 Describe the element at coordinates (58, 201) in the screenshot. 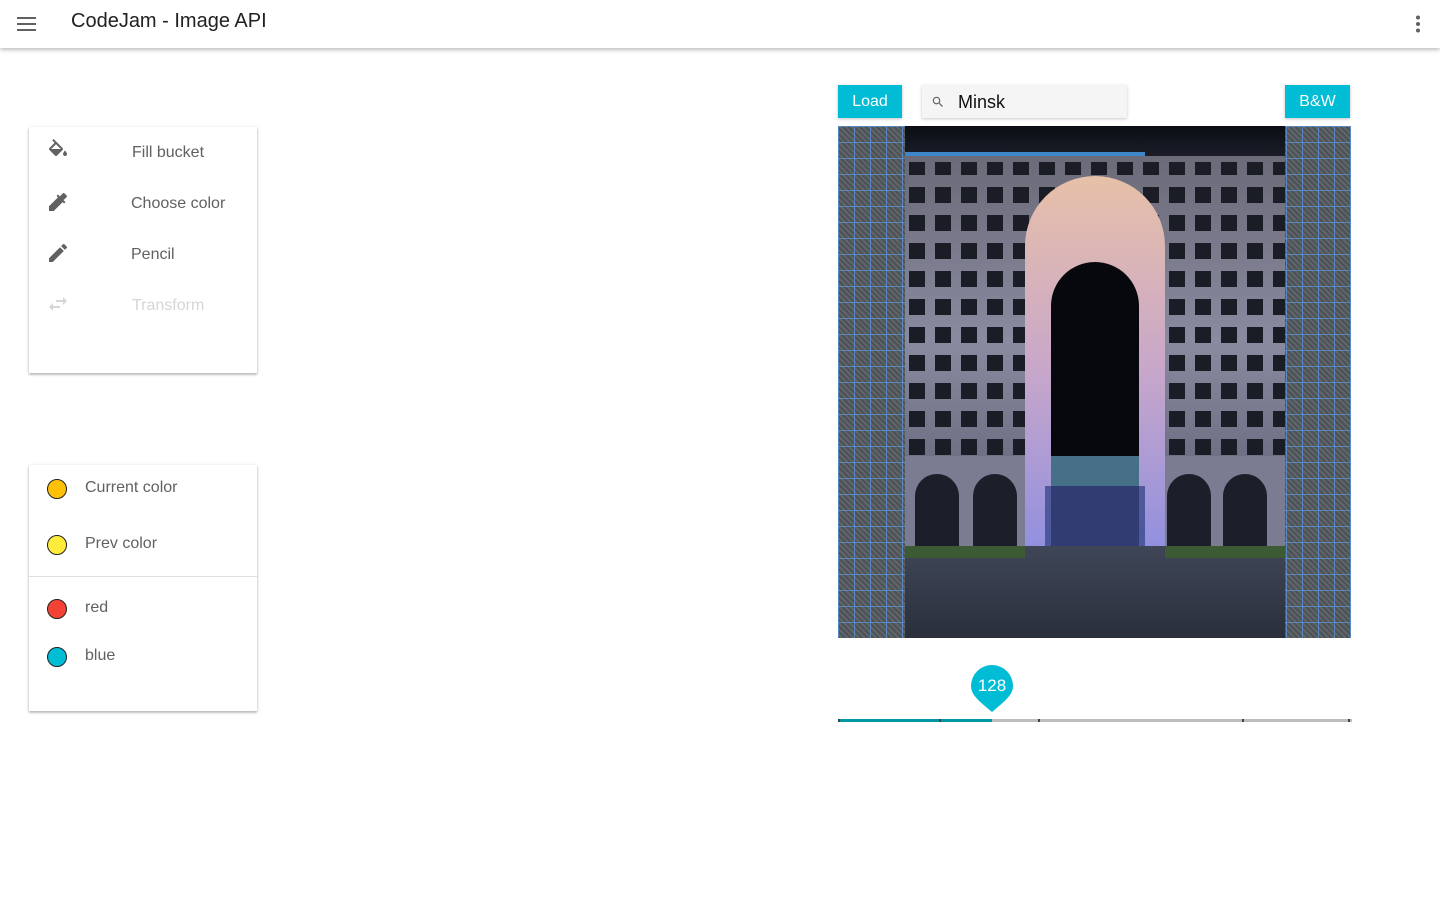

I see `eyedropper-icon` at that location.